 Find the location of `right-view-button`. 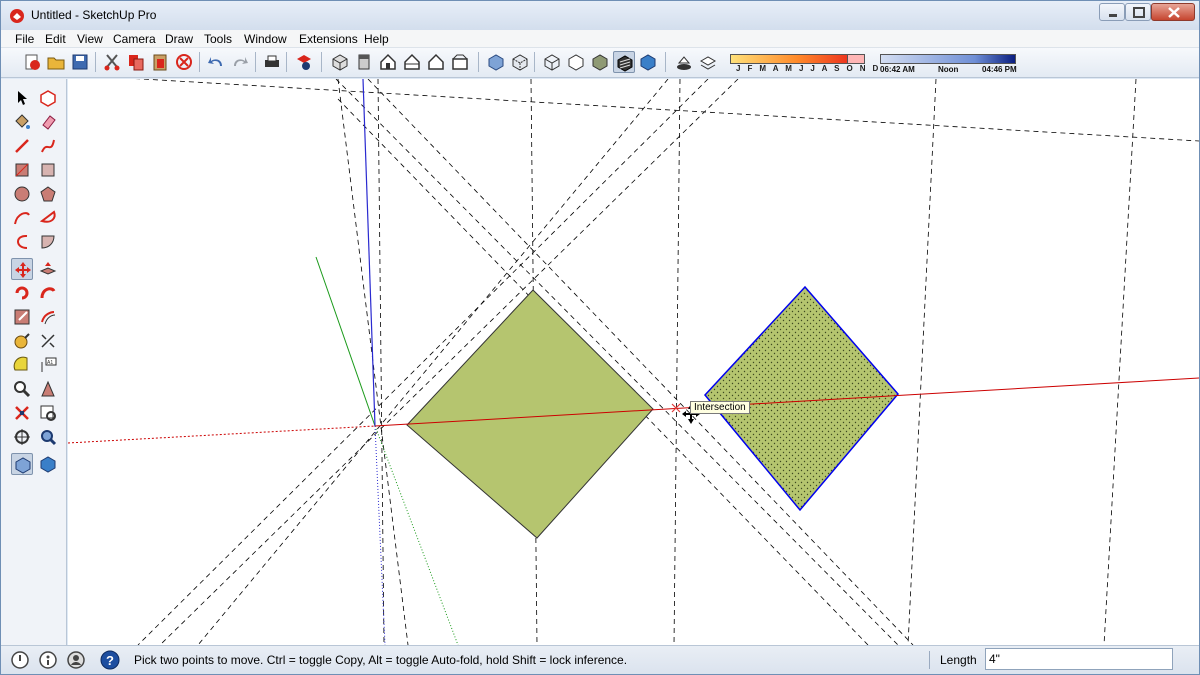

right-view-button is located at coordinates (412, 62).